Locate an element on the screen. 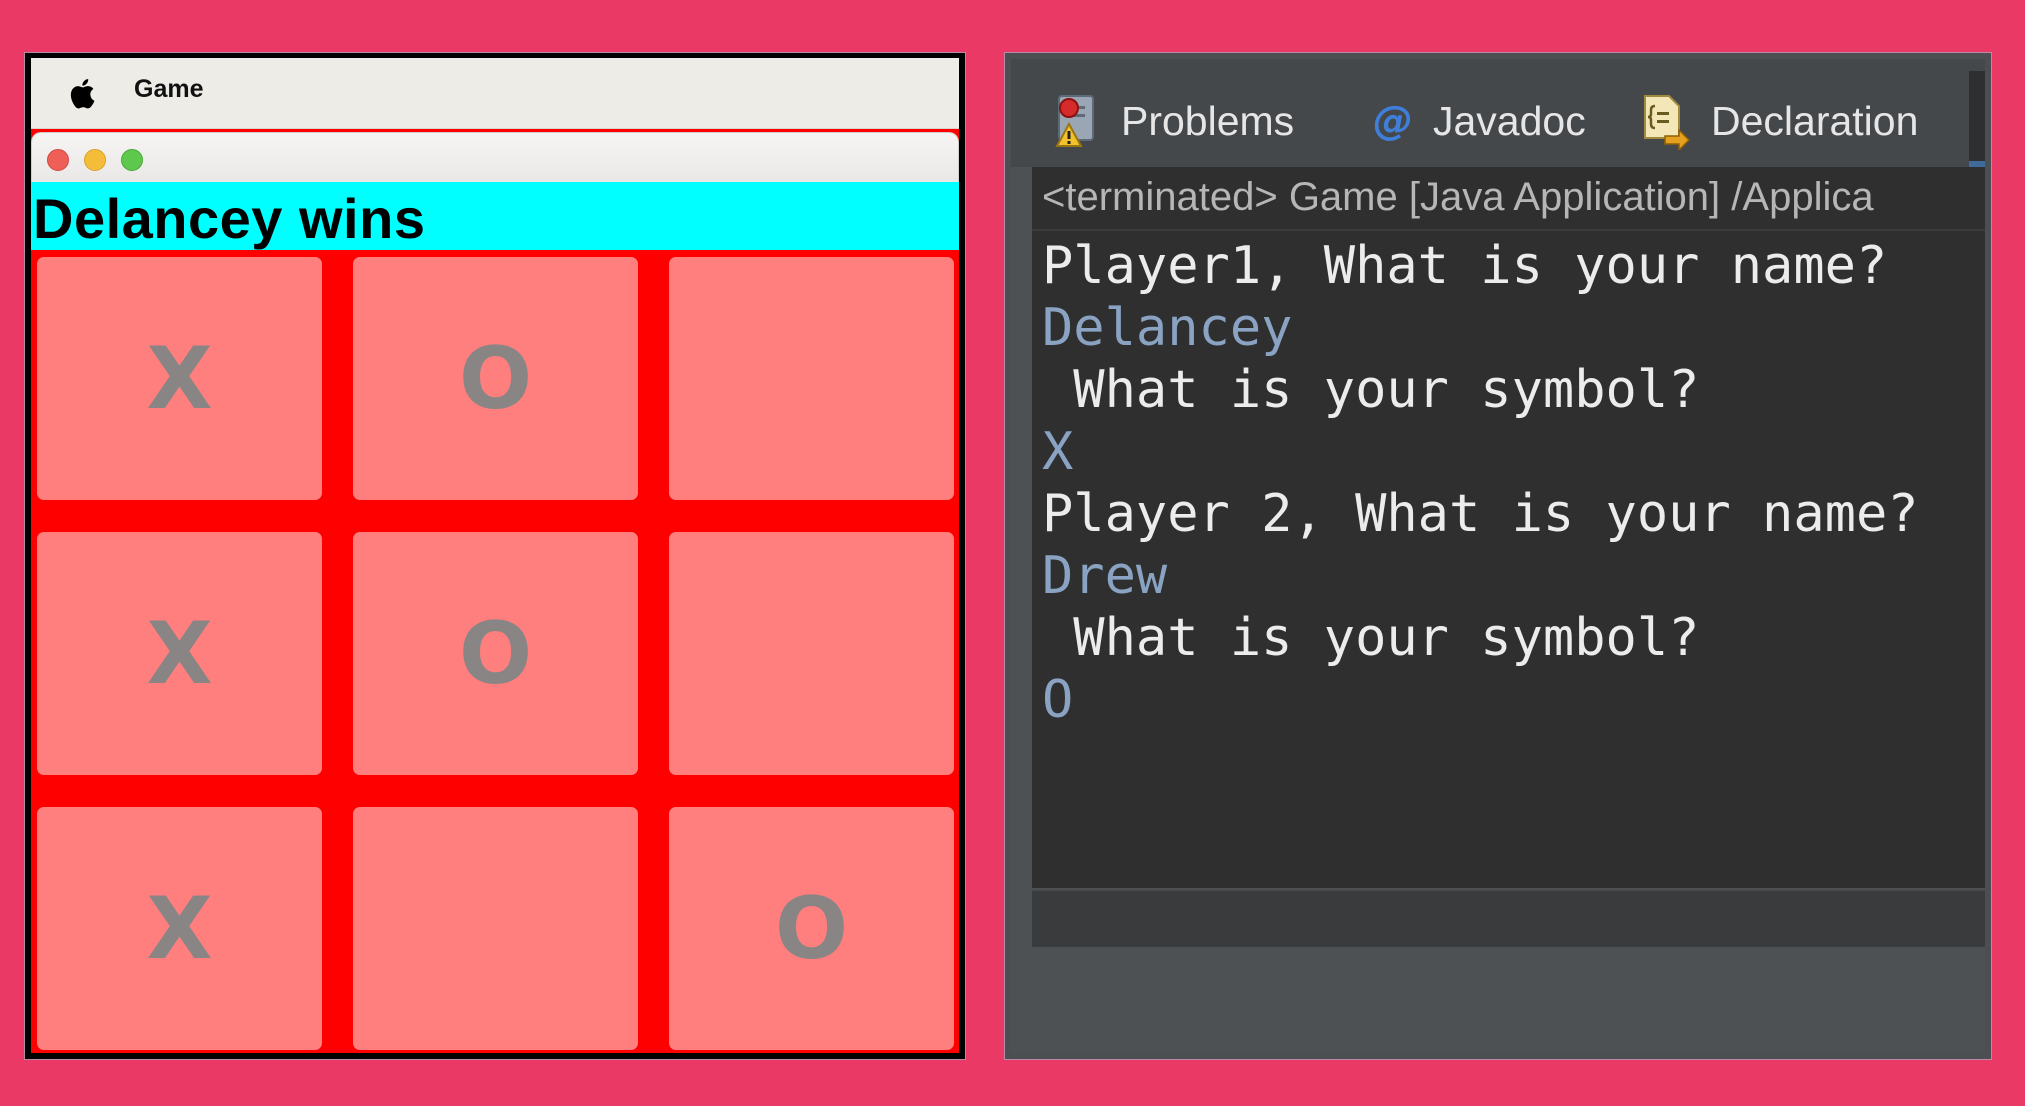  tab-javadoc: @ Javadoc is located at coordinates (1479, 121).